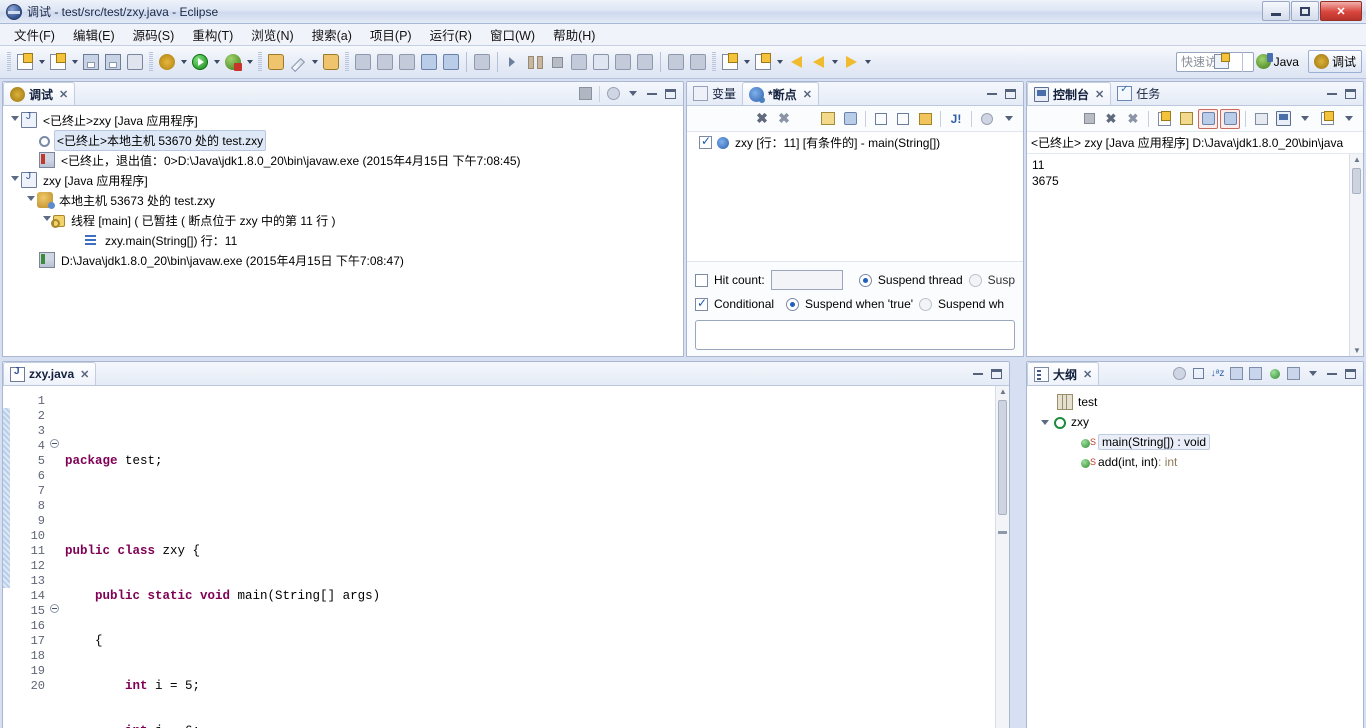 Image resolution: width=1366 pixels, height=728 pixels. I want to click on open-task-button, so click(763, 62).